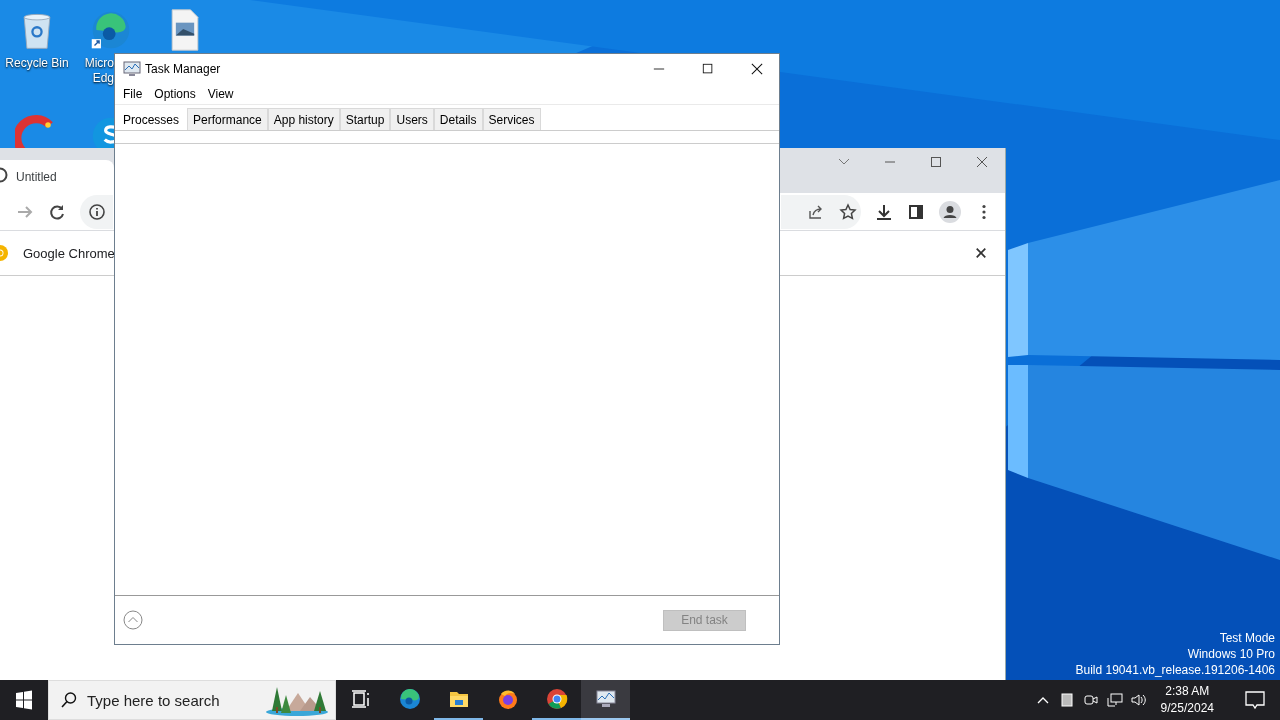 The image size is (1280, 720). What do you see at coordinates (132, 68) in the screenshot?
I see `monitor-chart-icon` at bounding box center [132, 68].